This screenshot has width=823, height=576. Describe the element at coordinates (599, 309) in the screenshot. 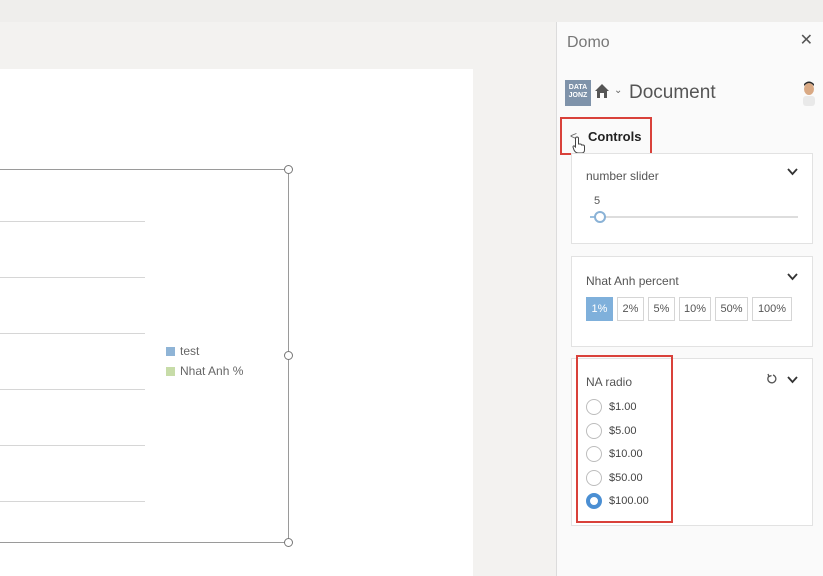

I see `percent-option-1: 1%` at that location.